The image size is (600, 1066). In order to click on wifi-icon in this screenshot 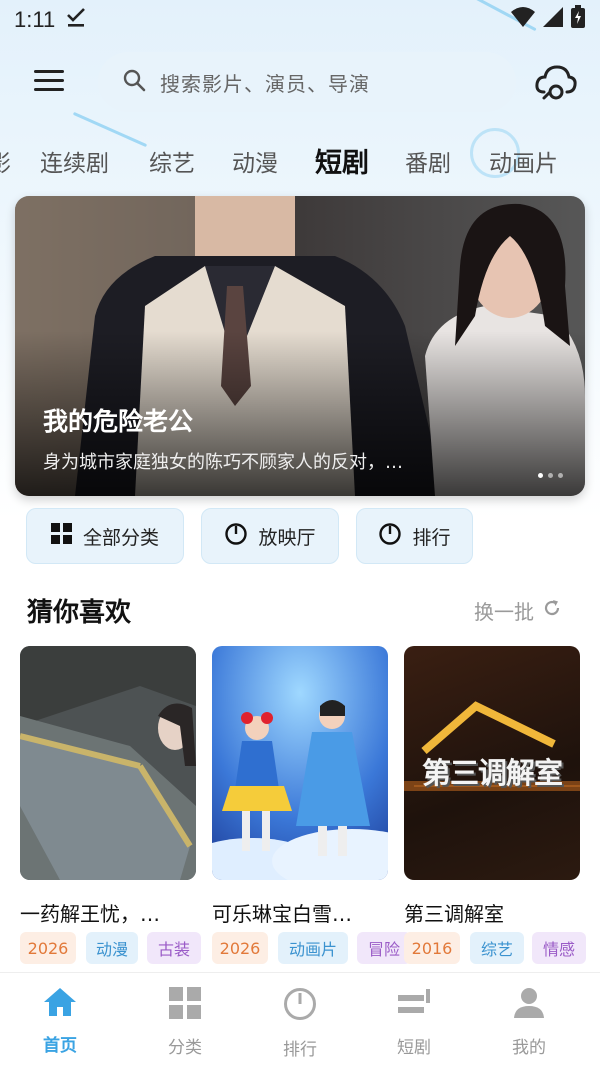, I will do `click(523, 20)`.